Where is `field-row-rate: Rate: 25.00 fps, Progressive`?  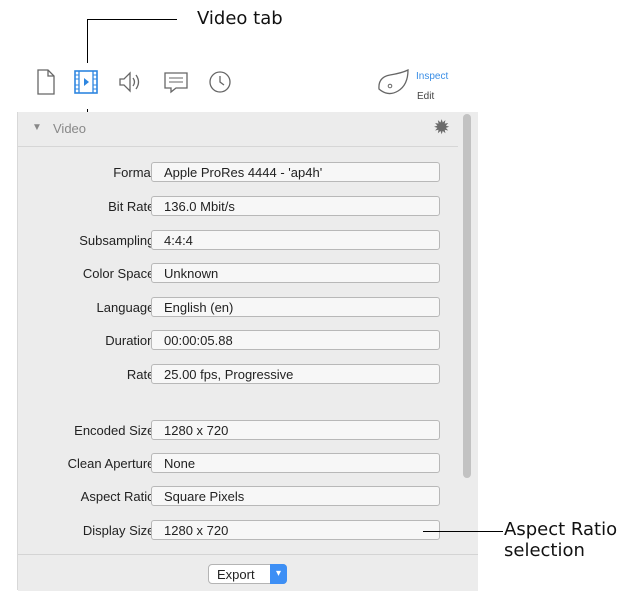 field-row-rate: Rate: 25.00 fps, Progressive is located at coordinates (238, 375).